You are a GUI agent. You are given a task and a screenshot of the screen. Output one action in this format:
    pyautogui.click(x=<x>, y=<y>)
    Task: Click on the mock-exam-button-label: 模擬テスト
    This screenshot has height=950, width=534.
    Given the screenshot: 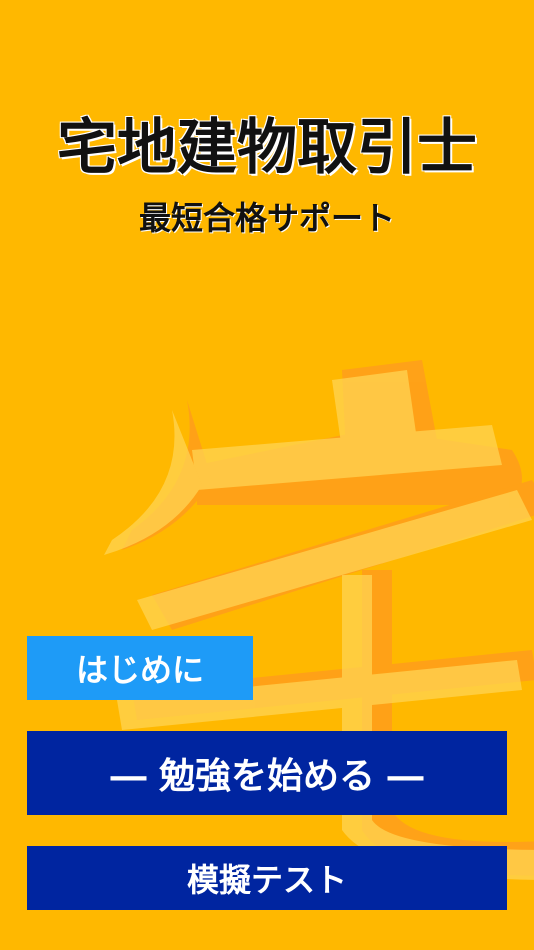 What is the action you would take?
    pyautogui.click(x=266, y=880)
    